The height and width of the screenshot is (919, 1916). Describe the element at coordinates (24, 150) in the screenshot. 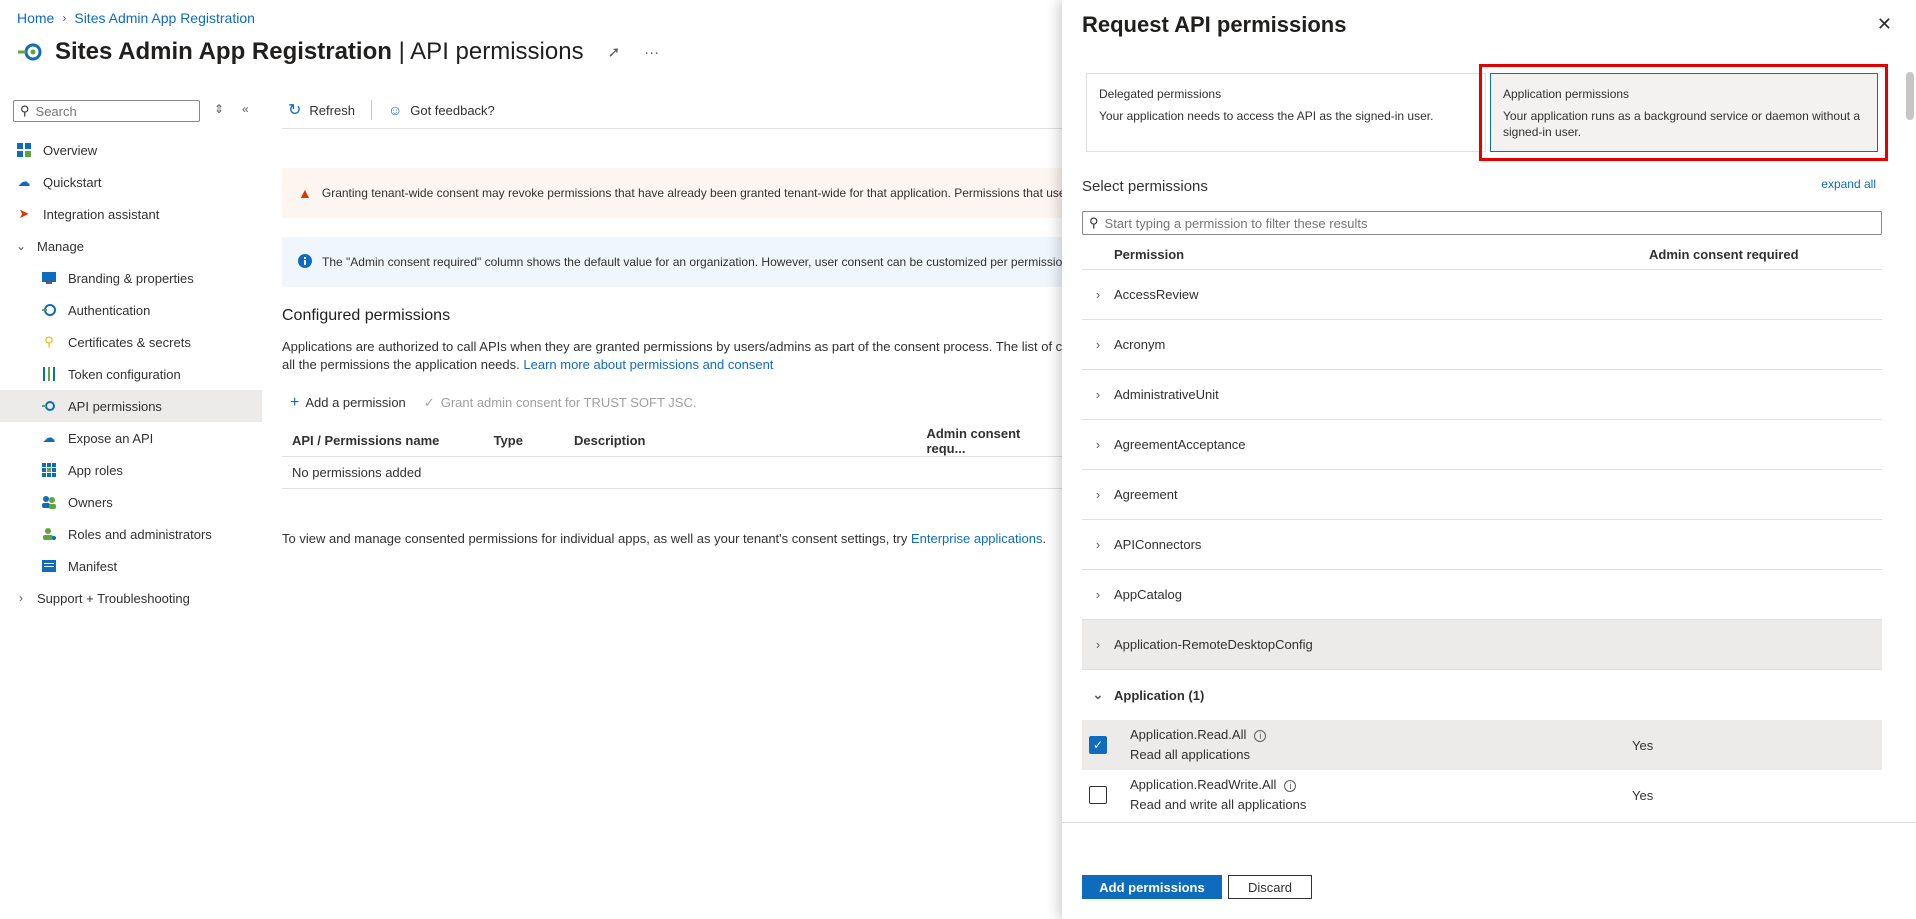

I see `overview-icon` at that location.